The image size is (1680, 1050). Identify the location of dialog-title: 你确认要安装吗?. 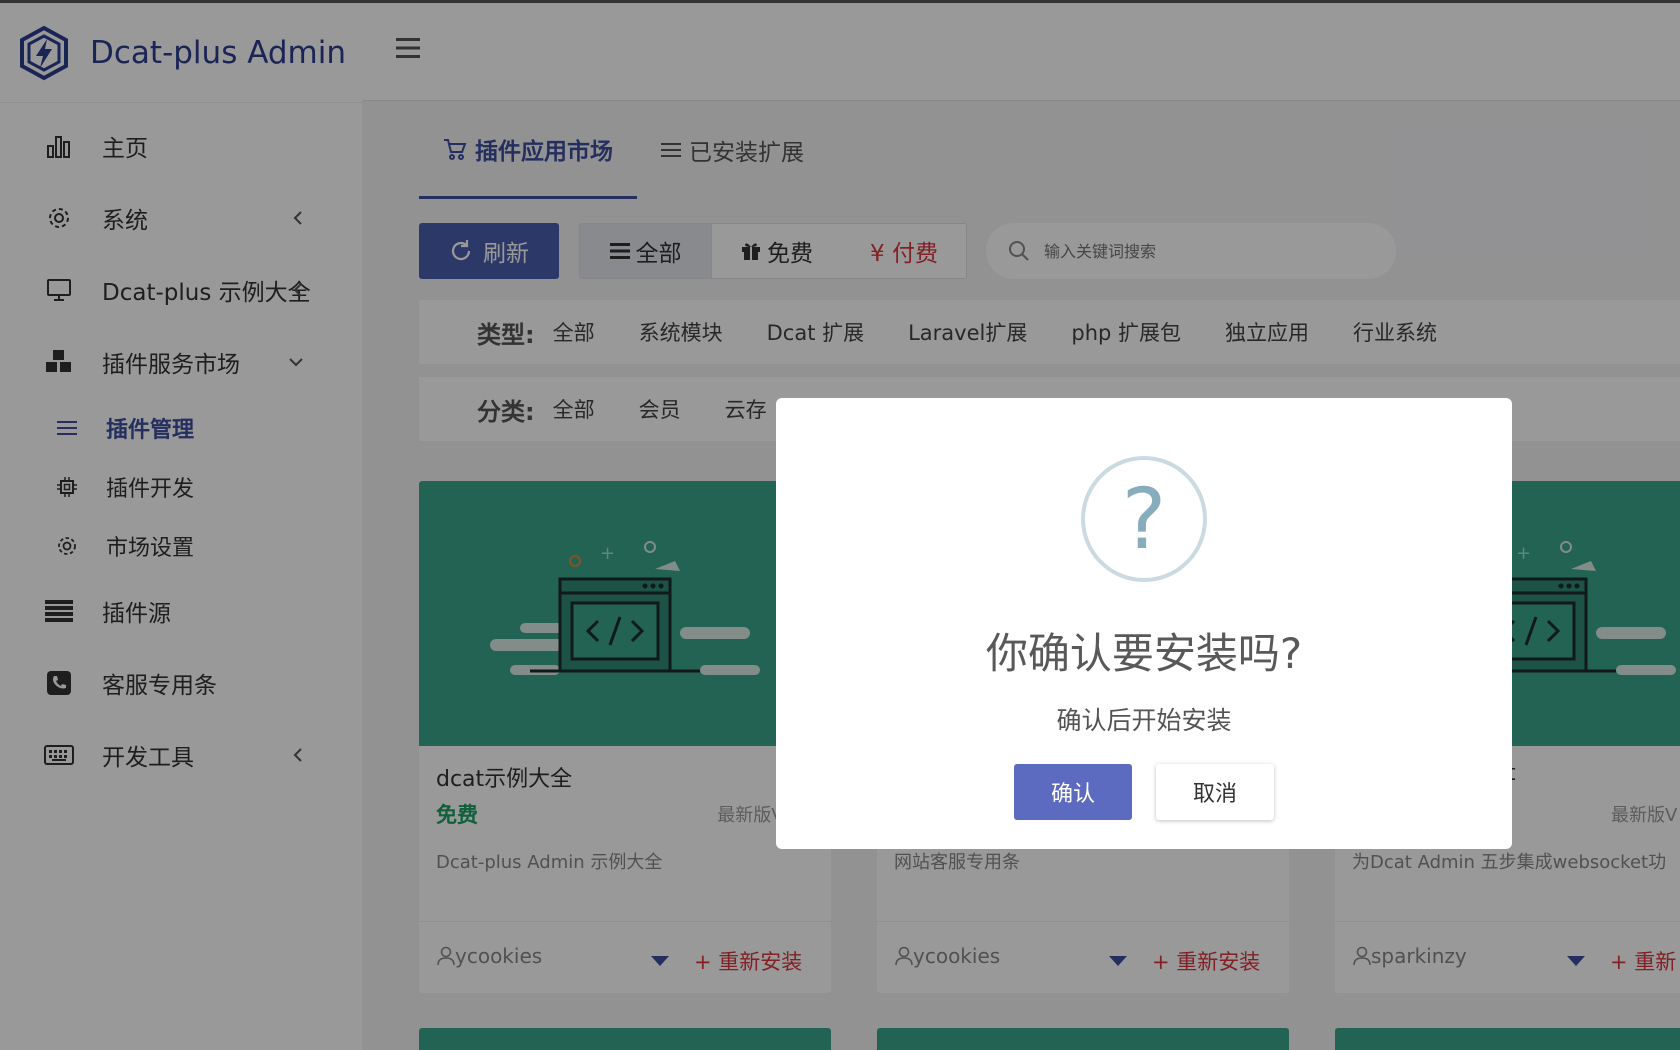
(1144, 653).